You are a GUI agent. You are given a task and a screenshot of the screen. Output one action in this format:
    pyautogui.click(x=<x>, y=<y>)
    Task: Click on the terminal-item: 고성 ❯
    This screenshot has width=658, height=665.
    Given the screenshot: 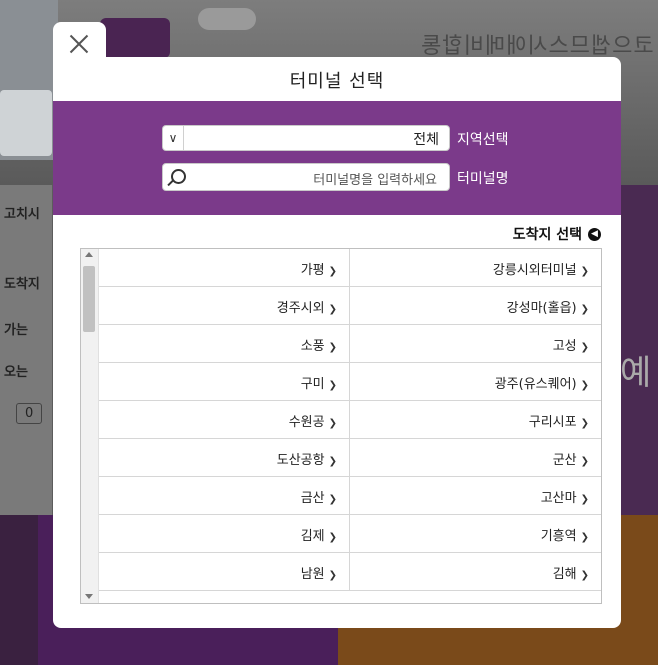 What is the action you would take?
    pyautogui.click(x=475, y=344)
    